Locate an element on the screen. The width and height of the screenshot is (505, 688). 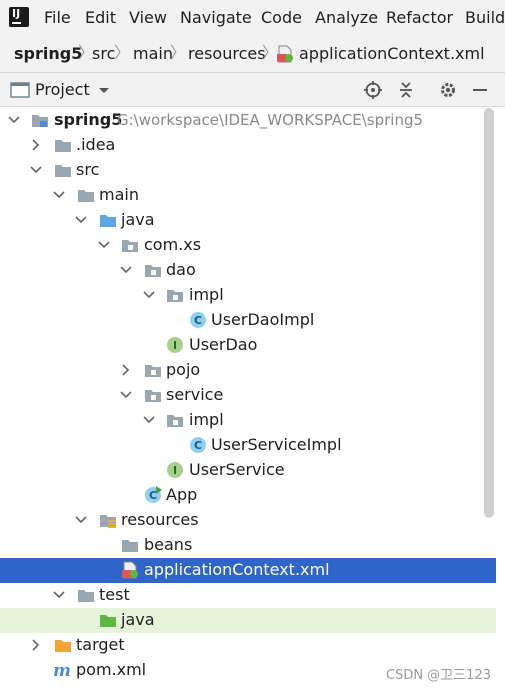
vertical-scrollbar is located at coordinates (489, 313).